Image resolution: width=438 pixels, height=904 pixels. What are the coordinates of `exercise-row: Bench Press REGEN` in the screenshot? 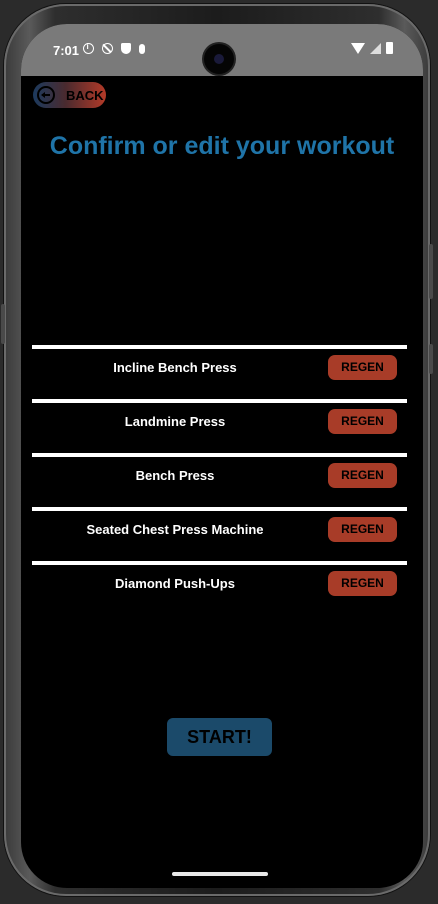 It's located at (219, 480).